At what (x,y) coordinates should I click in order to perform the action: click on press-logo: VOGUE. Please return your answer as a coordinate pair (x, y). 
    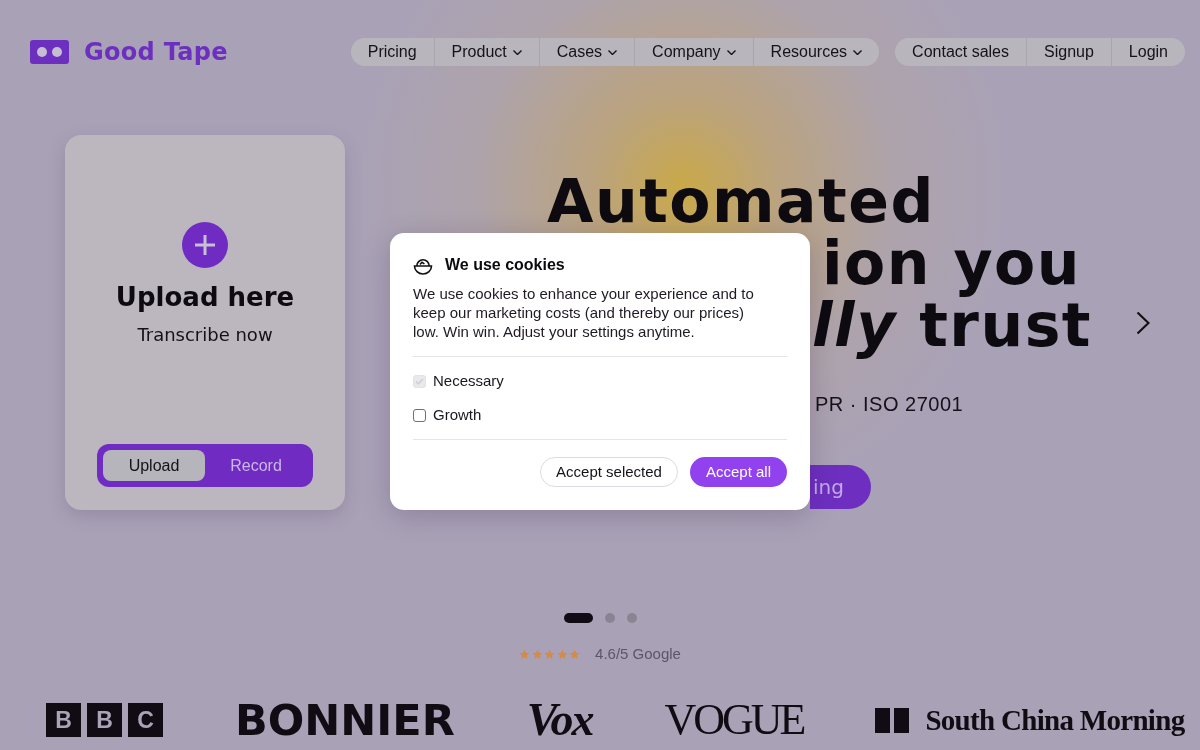
    Looking at the image, I should click on (734, 720).